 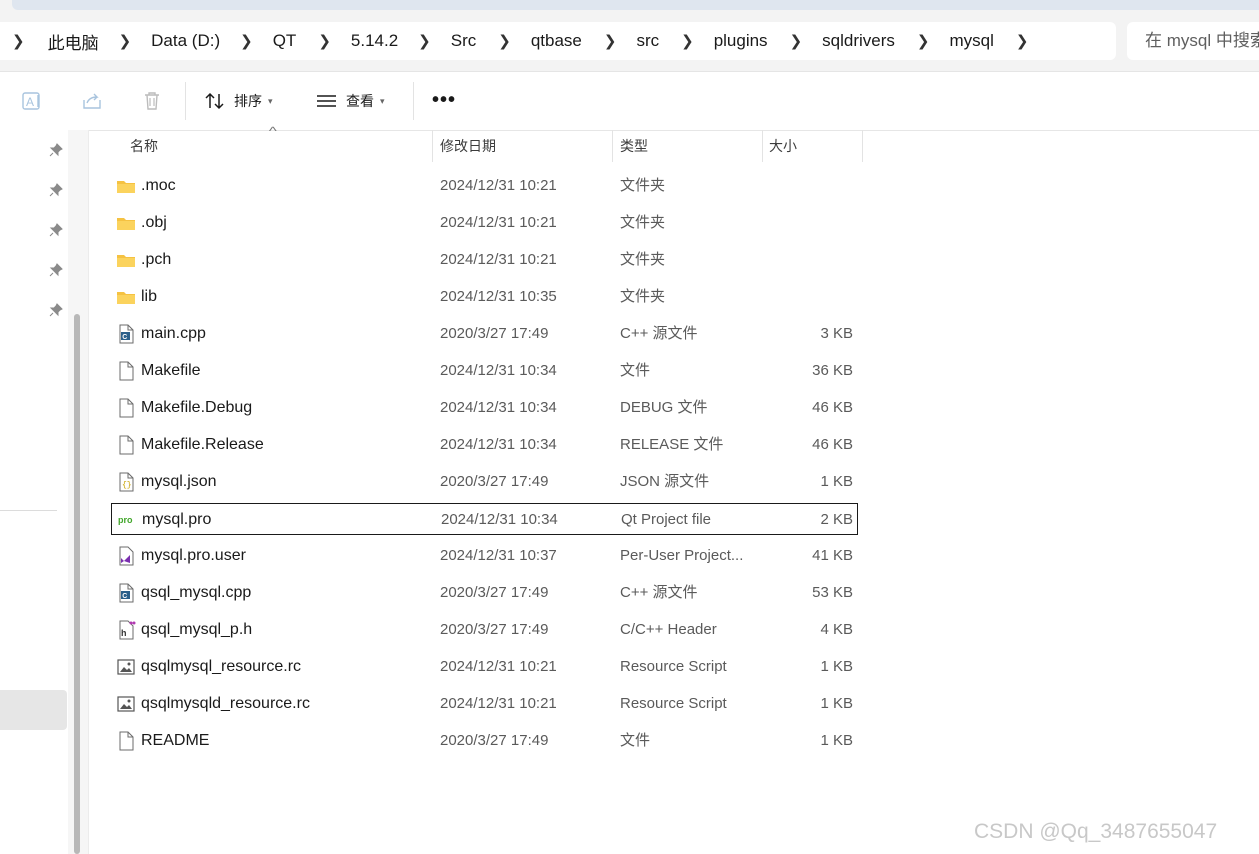 What do you see at coordinates (126, 482) in the screenshot?
I see `json-file-icon: {}` at bounding box center [126, 482].